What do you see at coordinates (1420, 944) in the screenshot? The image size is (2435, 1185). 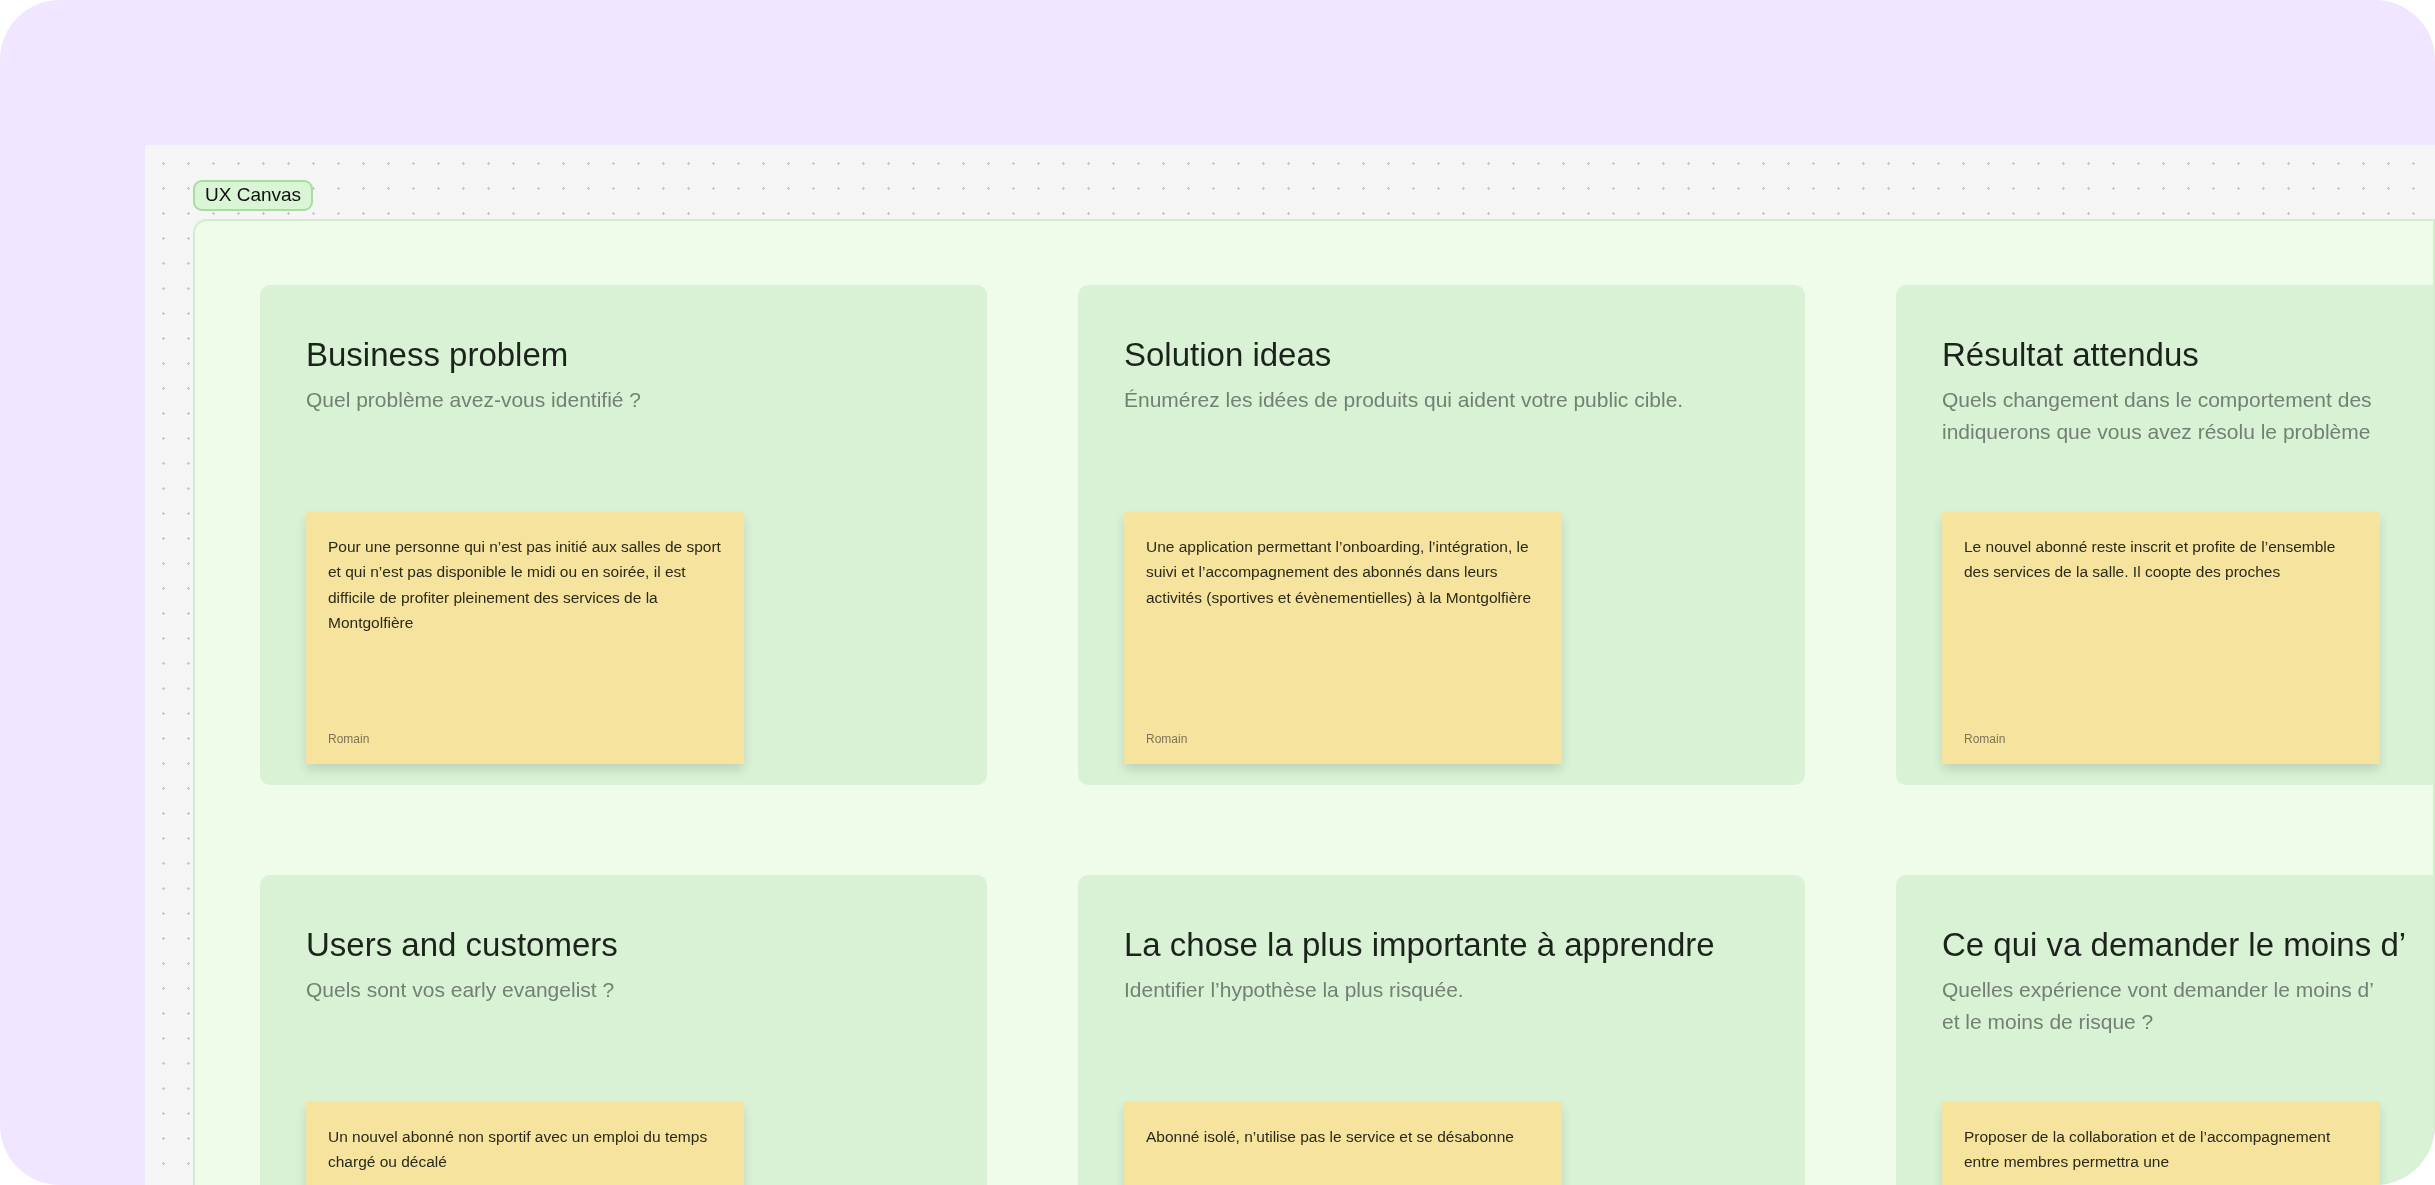 I see `section-title: La chose la plus importante à apprendre` at bounding box center [1420, 944].